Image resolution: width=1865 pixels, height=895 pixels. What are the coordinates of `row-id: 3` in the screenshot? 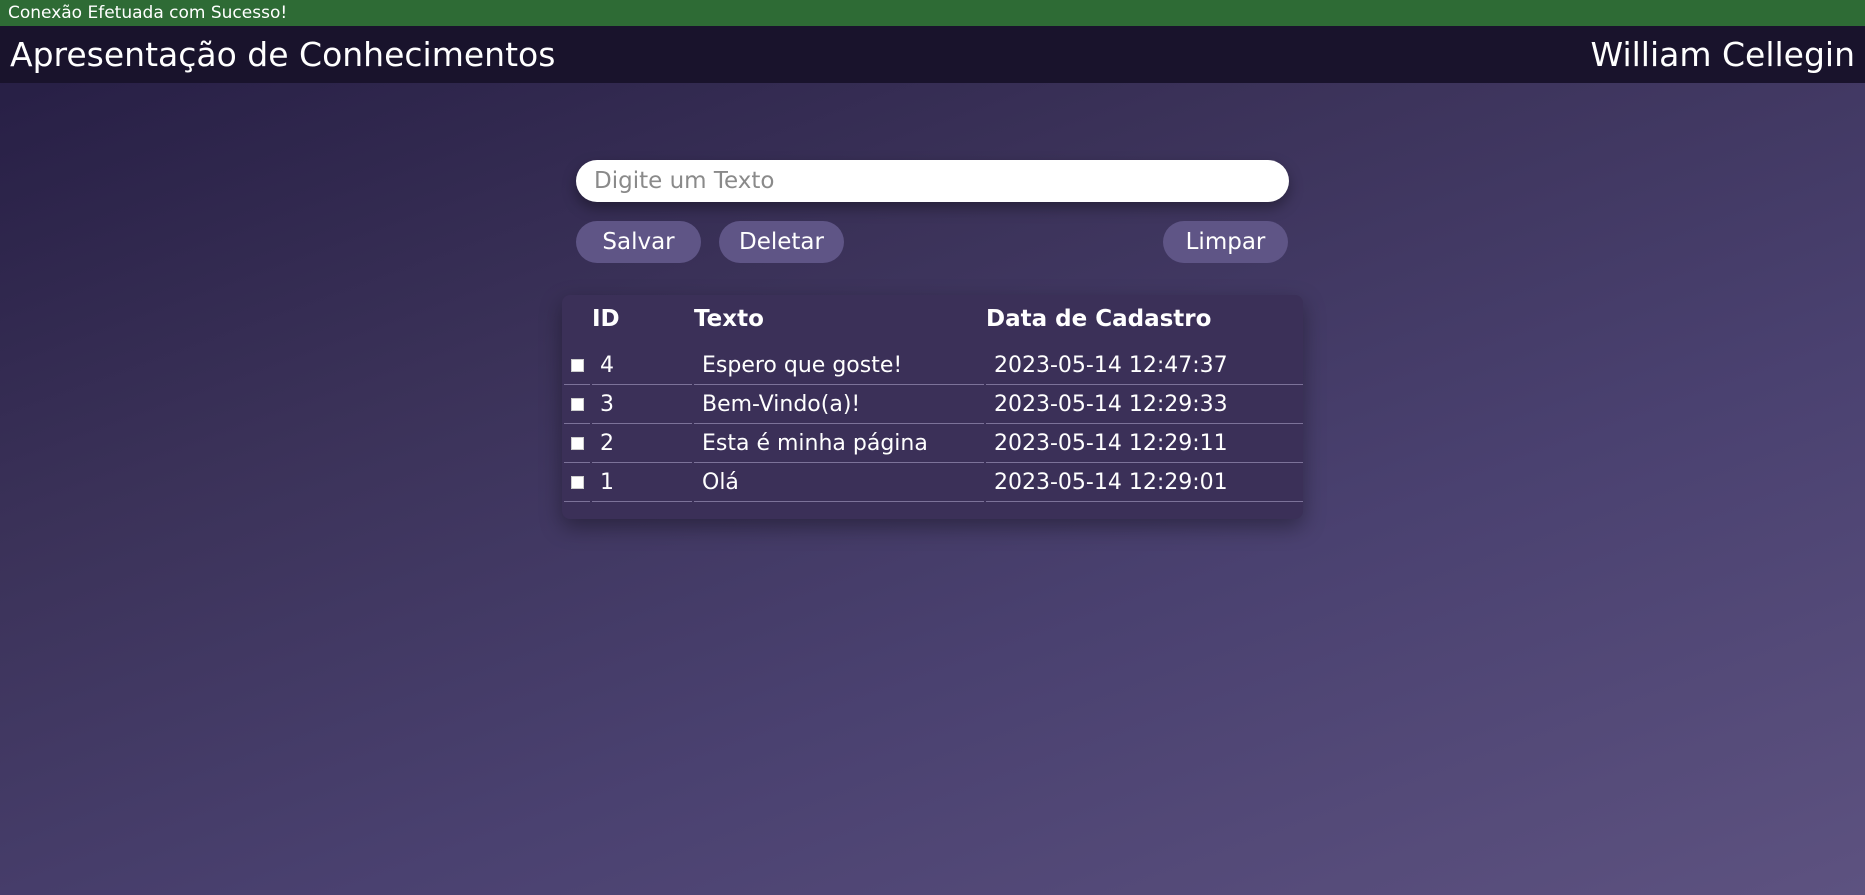 It's located at (642, 404).